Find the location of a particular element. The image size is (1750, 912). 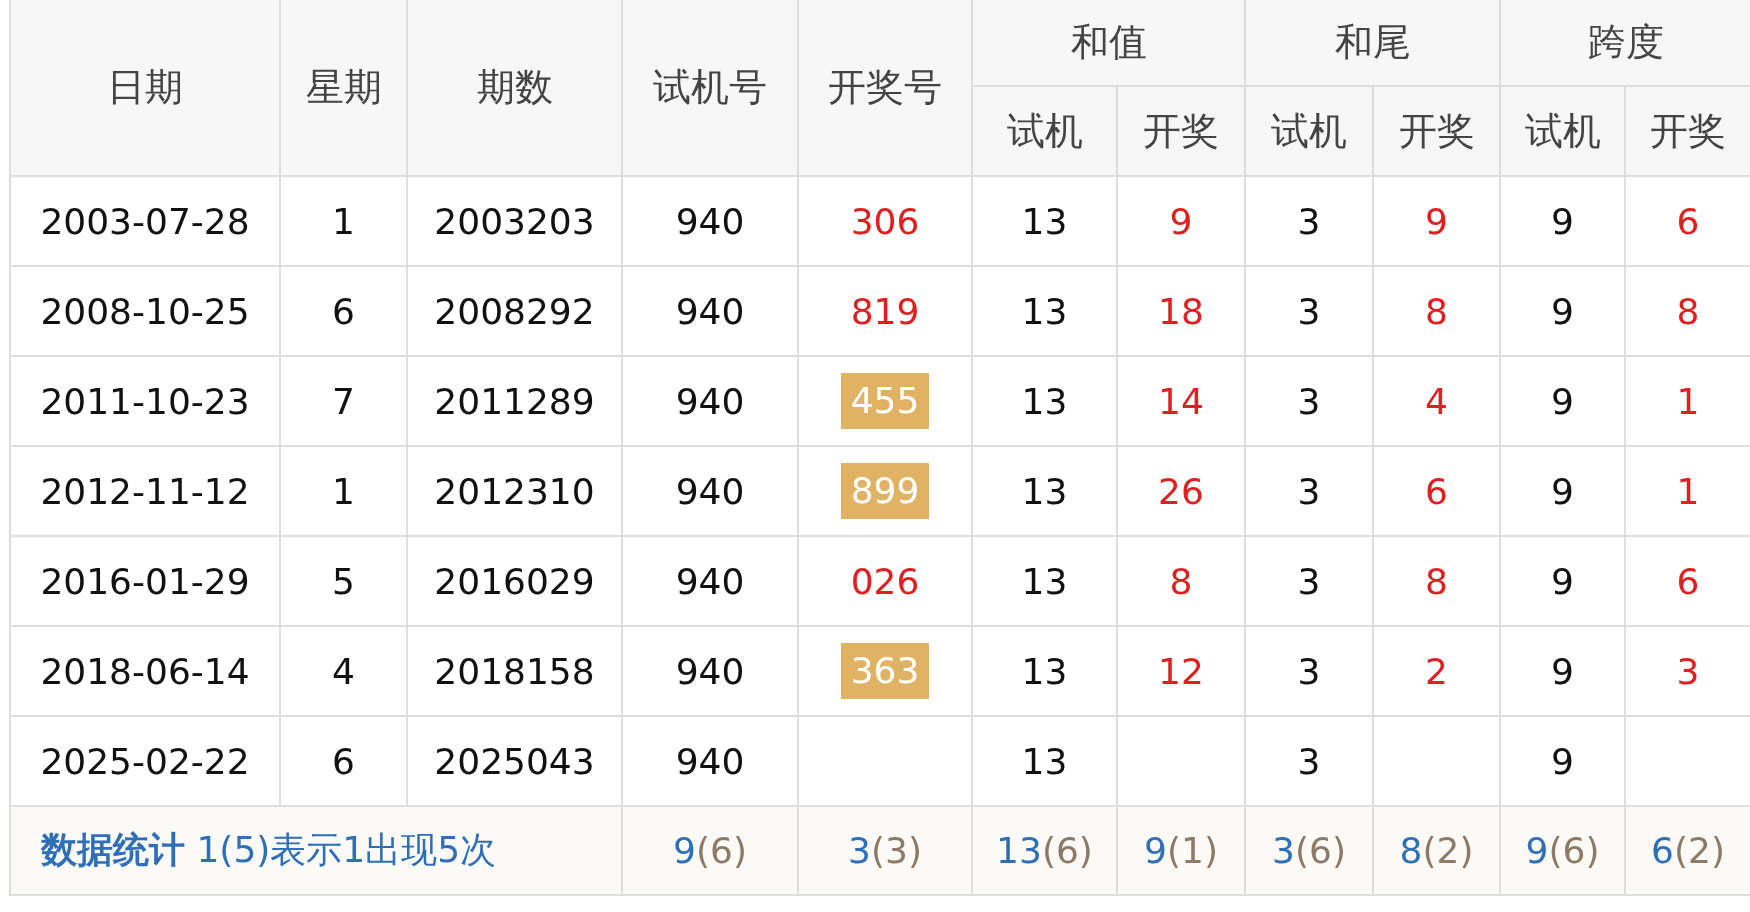

table-cell: 2003-07-28 is located at coordinates (145, 221).